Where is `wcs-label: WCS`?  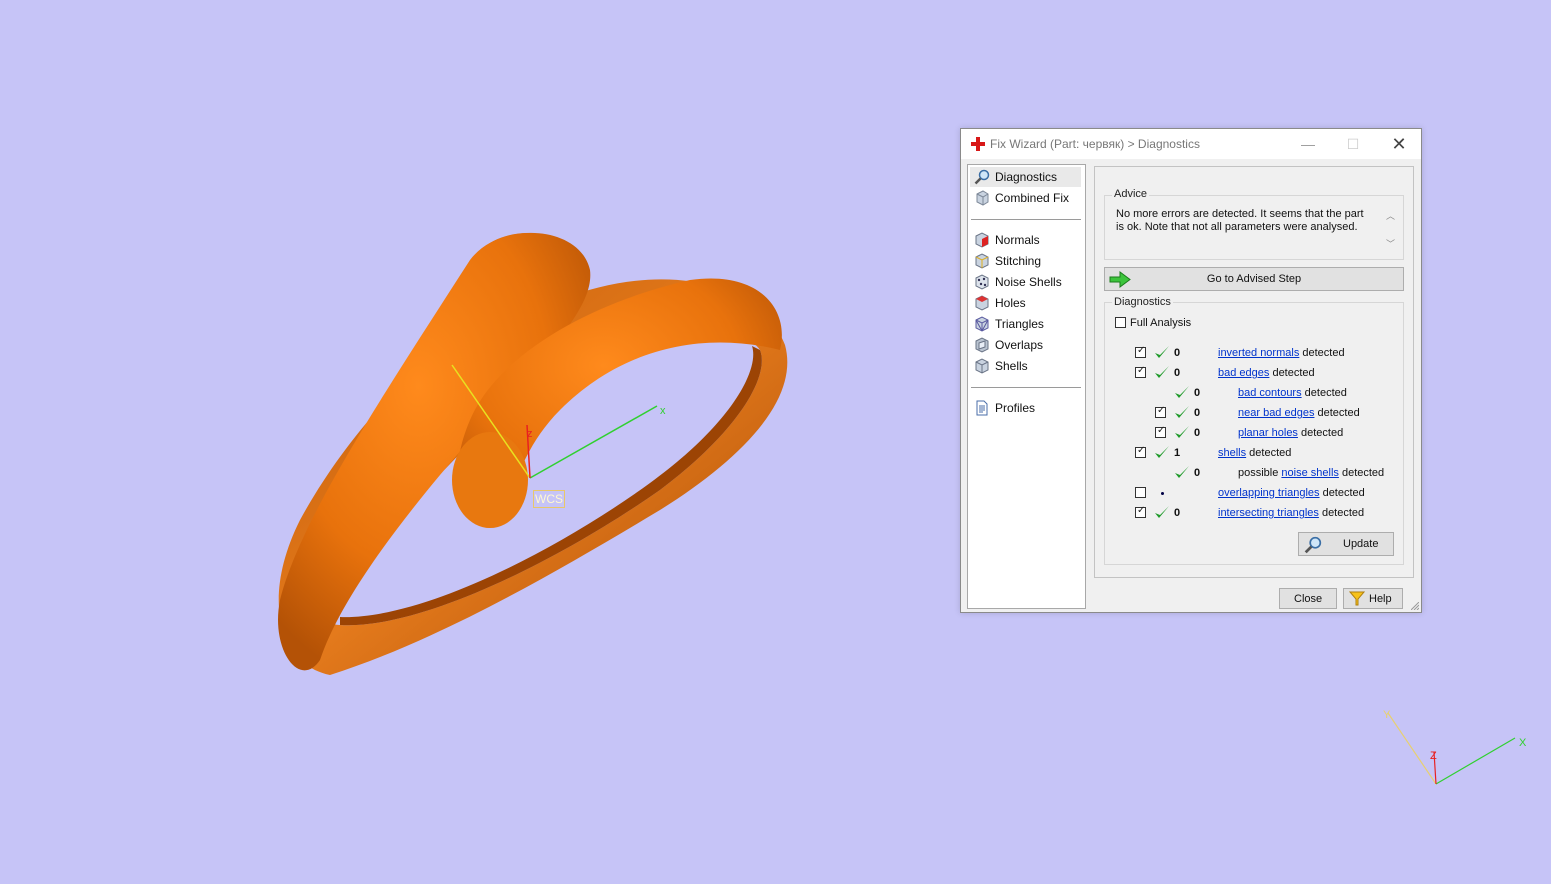
wcs-label: WCS is located at coordinates (549, 499).